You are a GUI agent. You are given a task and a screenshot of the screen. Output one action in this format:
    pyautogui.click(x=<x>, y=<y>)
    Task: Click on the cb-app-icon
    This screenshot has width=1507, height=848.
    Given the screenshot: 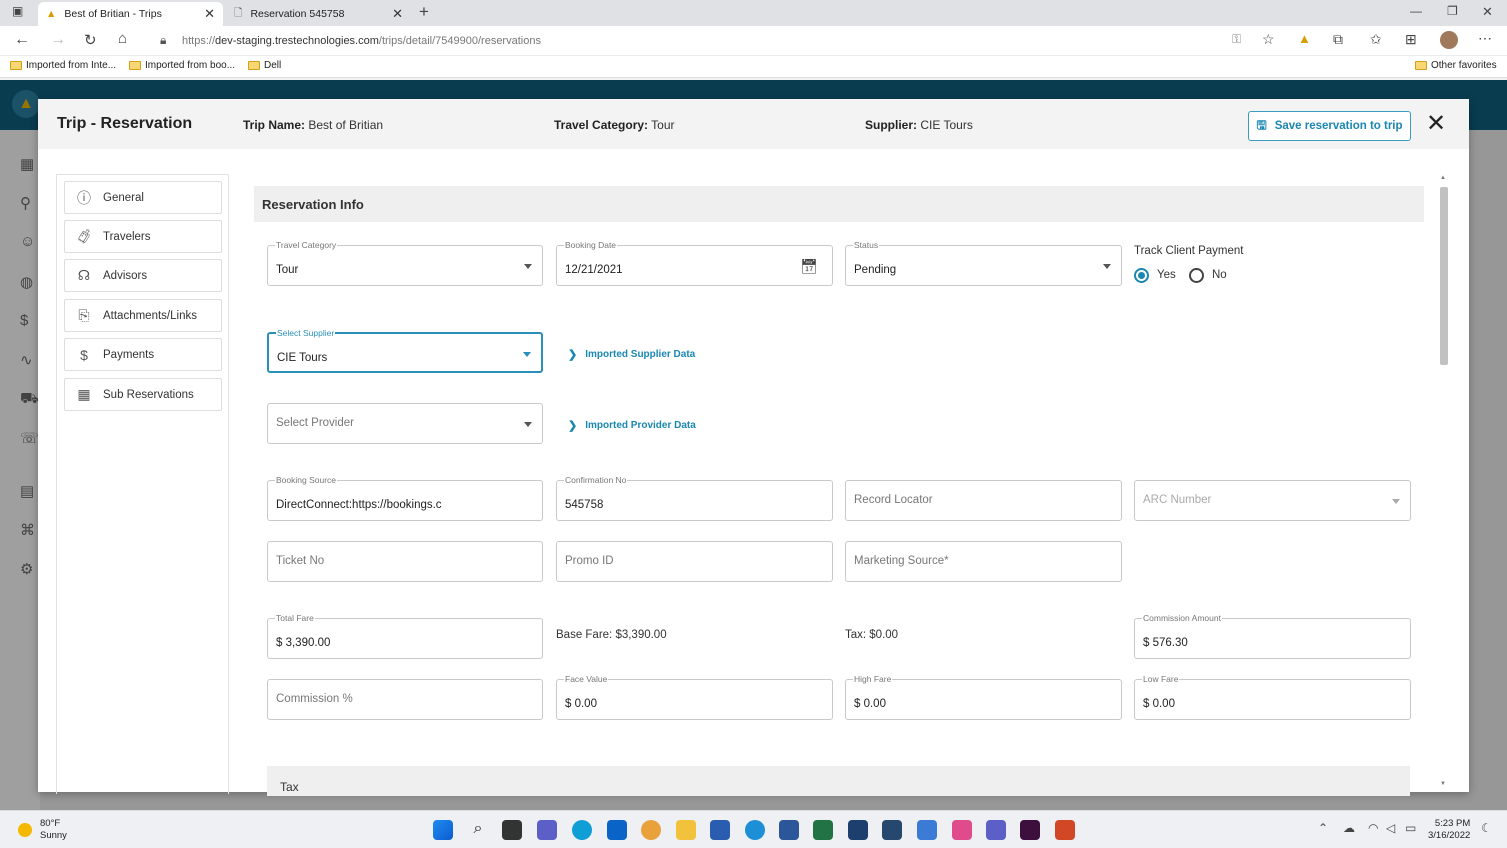 What is the action you would take?
    pyautogui.click(x=892, y=830)
    